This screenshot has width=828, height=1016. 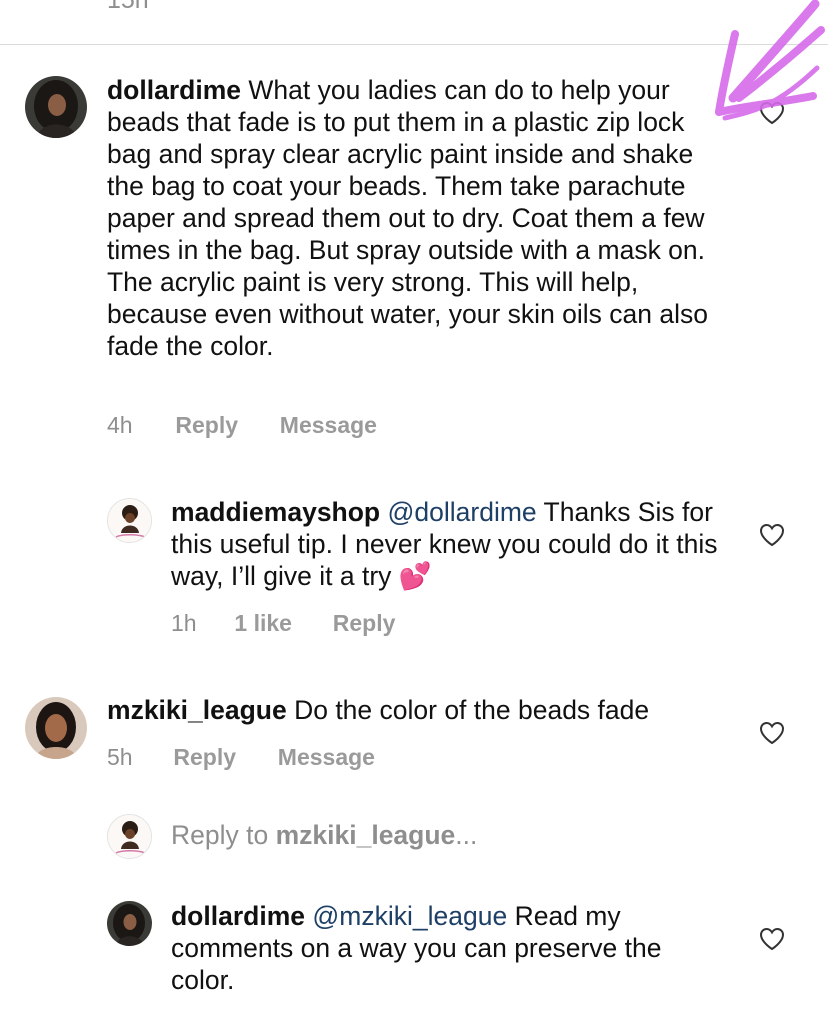 I want to click on divider, so click(x=414, y=44).